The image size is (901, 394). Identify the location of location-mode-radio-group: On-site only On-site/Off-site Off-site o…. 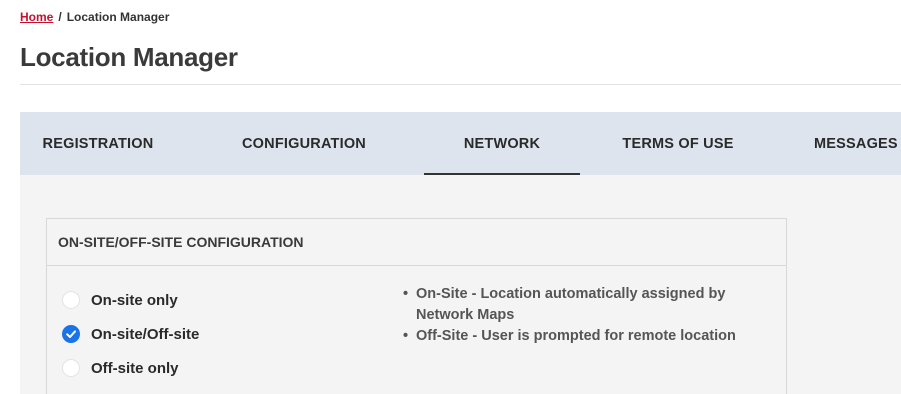
(130, 334).